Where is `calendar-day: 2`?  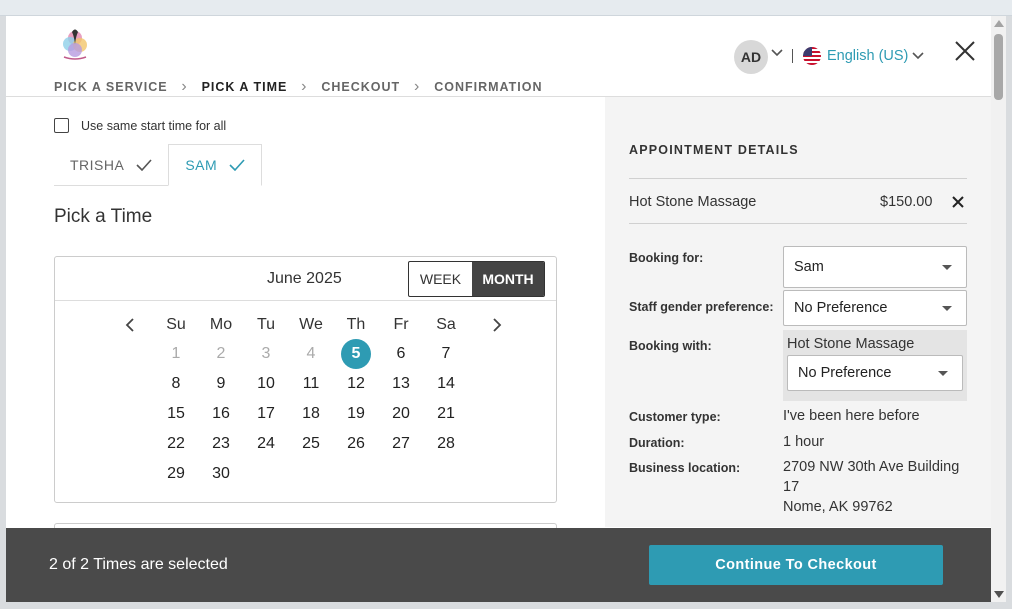 calendar-day: 2 is located at coordinates (221, 353).